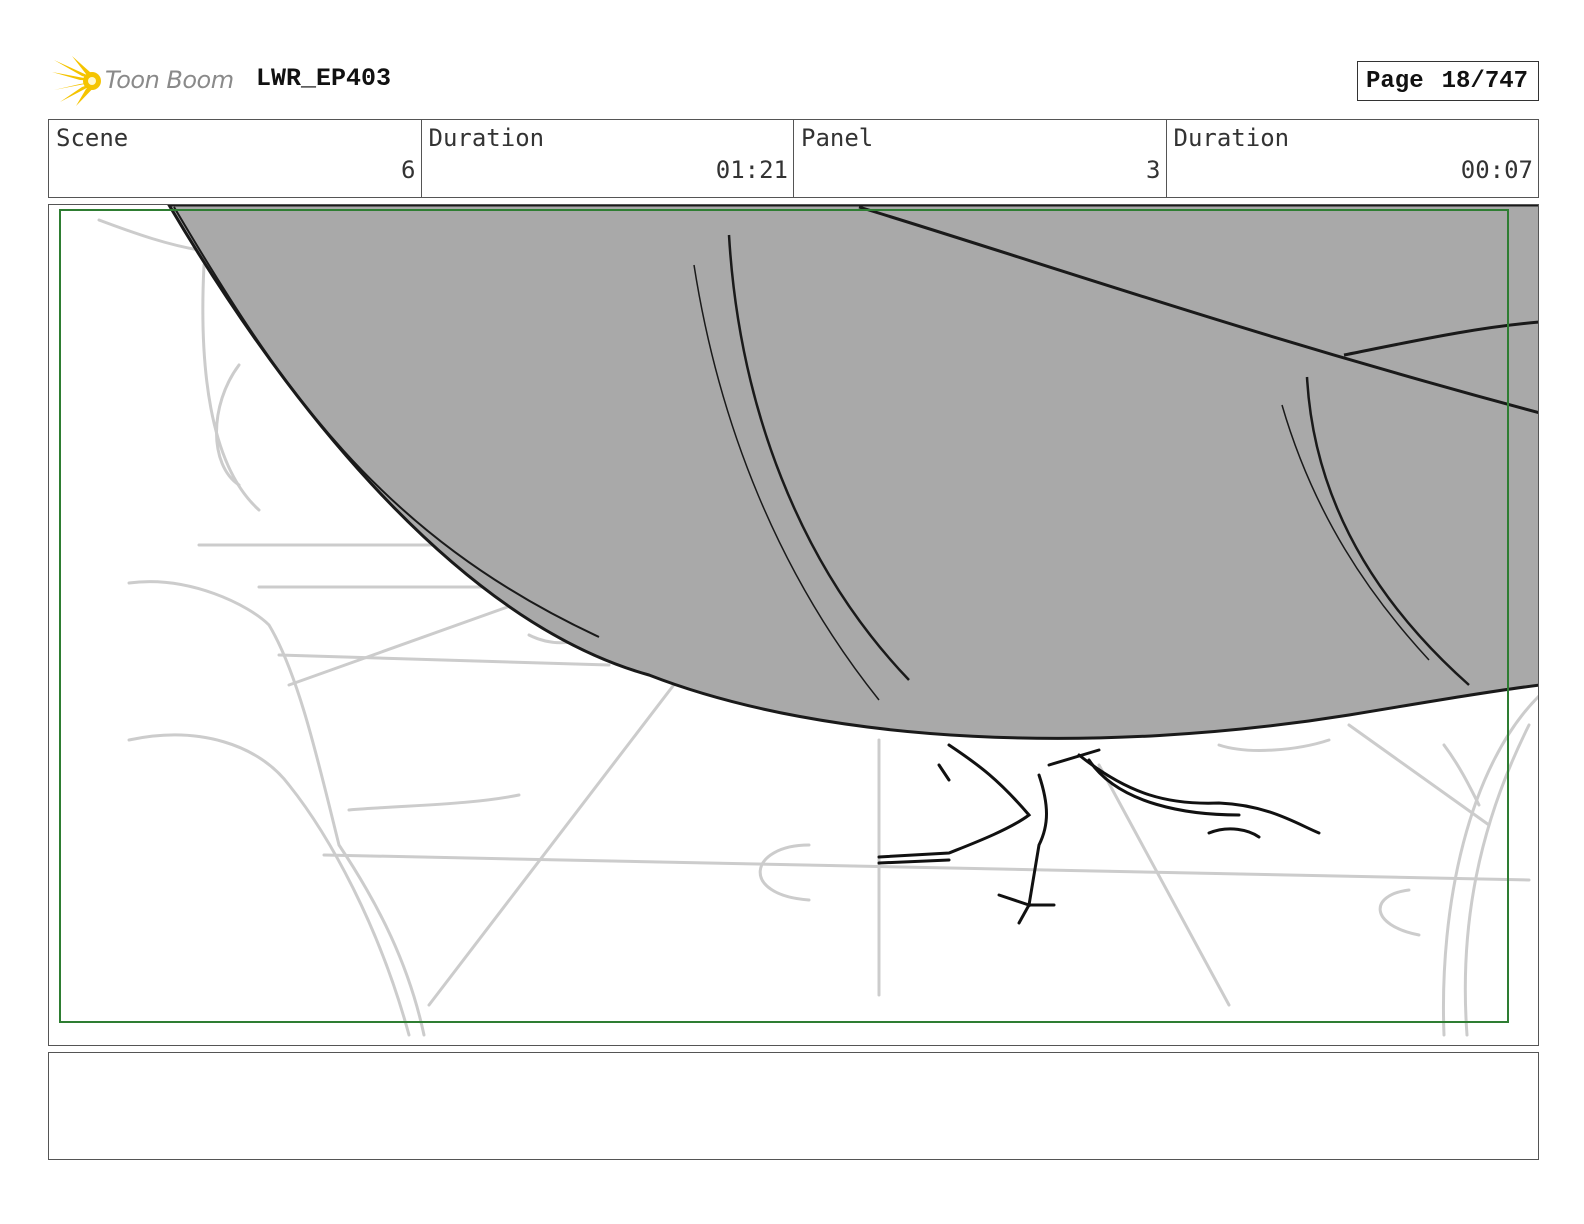  I want to click on page-label: Page, so click(1395, 81).